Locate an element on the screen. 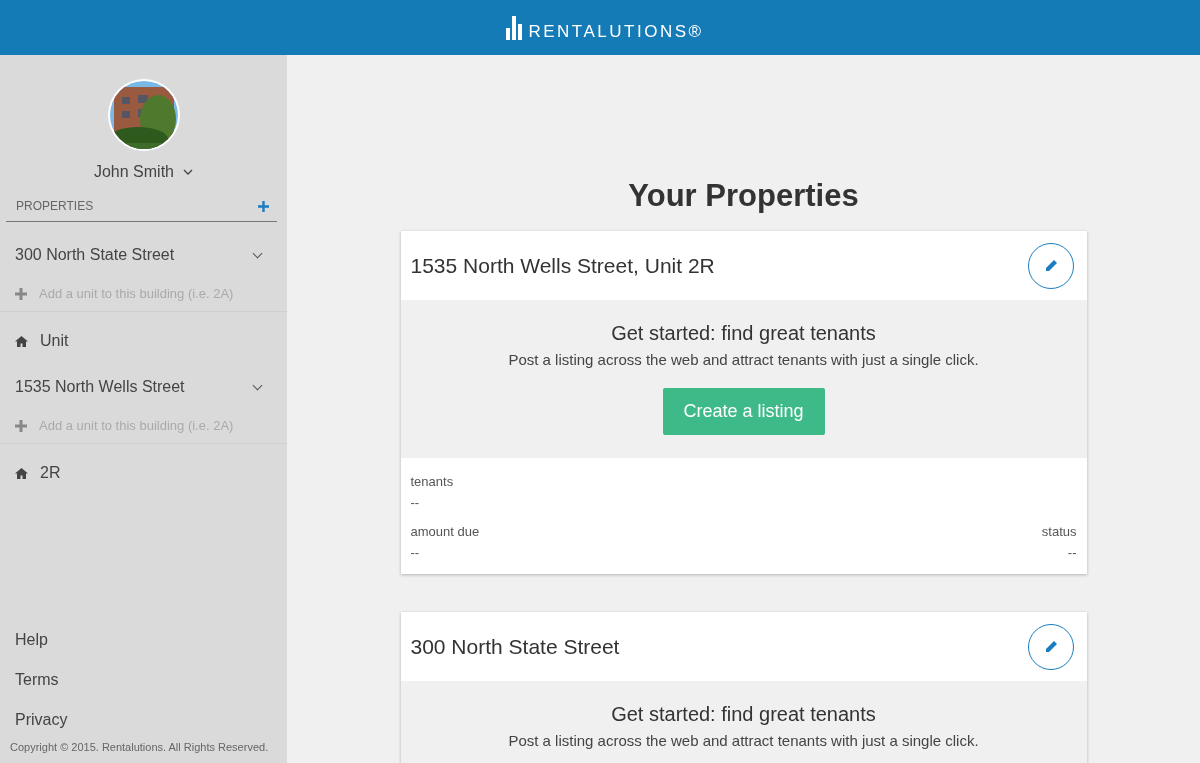  card-title: 300 North State Street is located at coordinates (515, 646).